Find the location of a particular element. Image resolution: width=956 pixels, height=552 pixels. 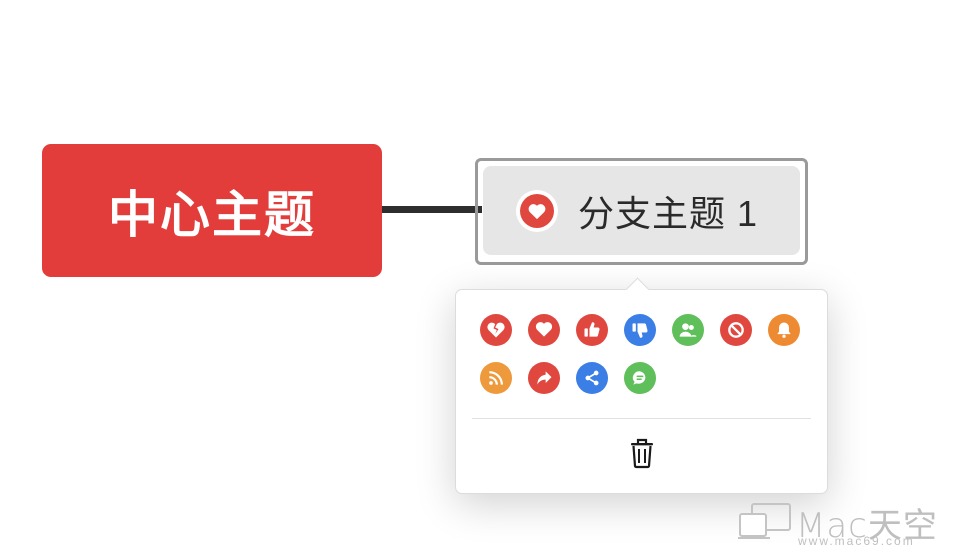

bell-icon is located at coordinates (784, 330).